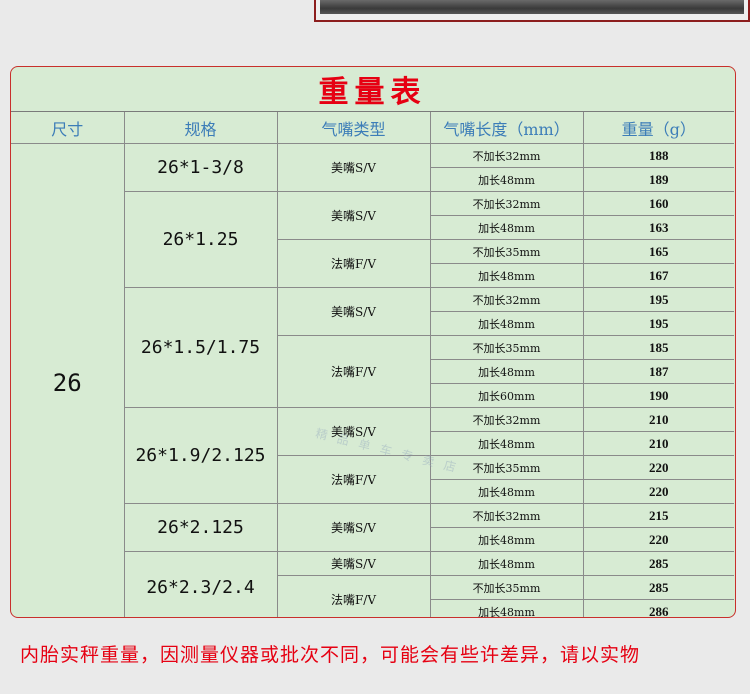  I want to click on weight-cell: 185, so click(658, 347).